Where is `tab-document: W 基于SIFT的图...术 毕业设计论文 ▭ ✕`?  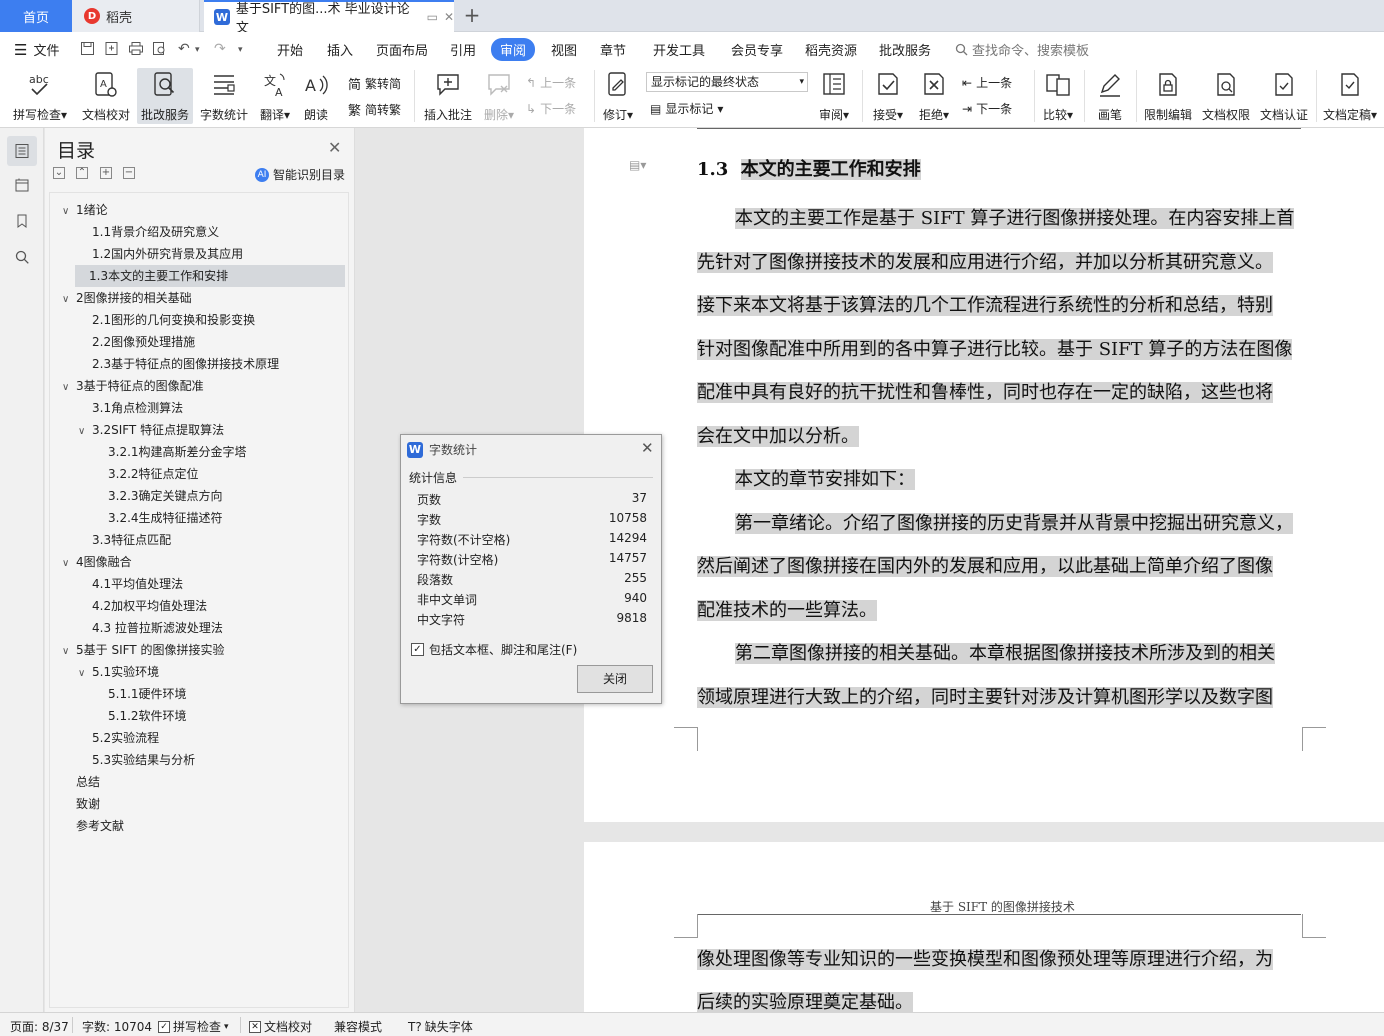
tab-document: W 基于SIFT的图...术 毕业设计论文 ▭ ✕ is located at coordinates (329, 18).